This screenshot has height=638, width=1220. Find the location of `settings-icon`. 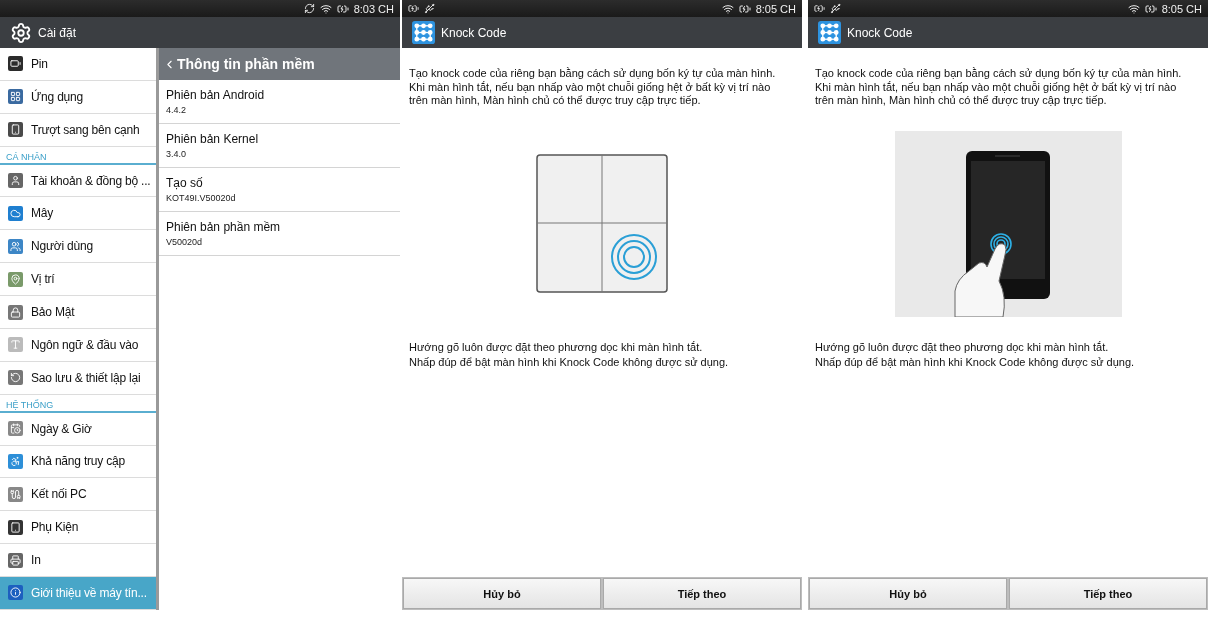

settings-icon is located at coordinates (21, 32).